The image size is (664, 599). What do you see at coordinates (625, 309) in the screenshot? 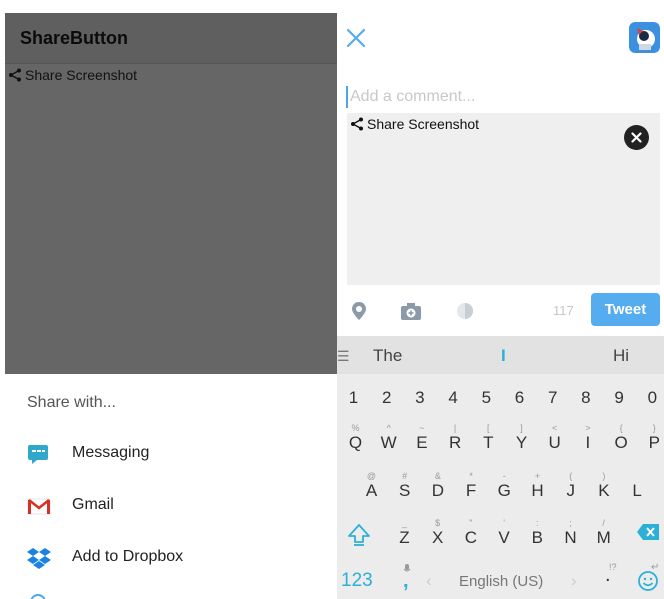
I see `tweet-button: Tweet` at bounding box center [625, 309].